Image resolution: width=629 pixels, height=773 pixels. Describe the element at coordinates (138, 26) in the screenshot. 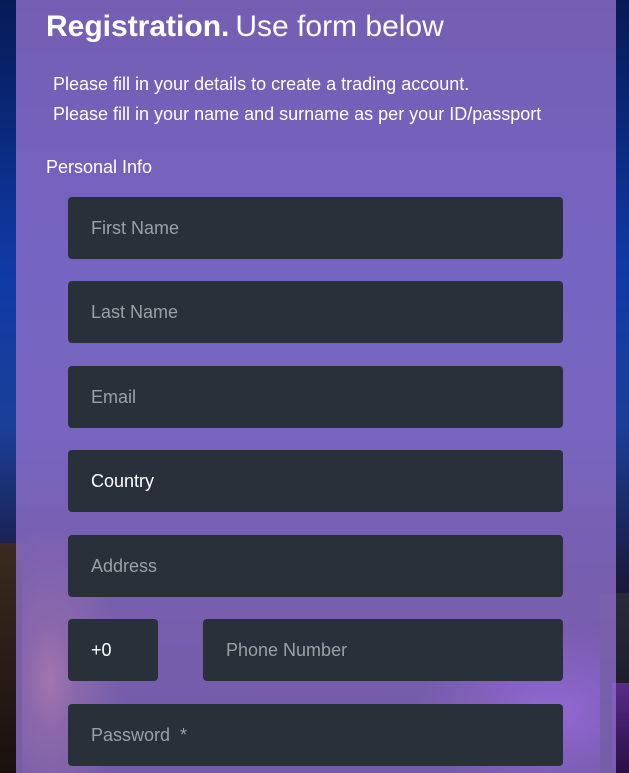

I see `page-title-bold: Registration.` at that location.